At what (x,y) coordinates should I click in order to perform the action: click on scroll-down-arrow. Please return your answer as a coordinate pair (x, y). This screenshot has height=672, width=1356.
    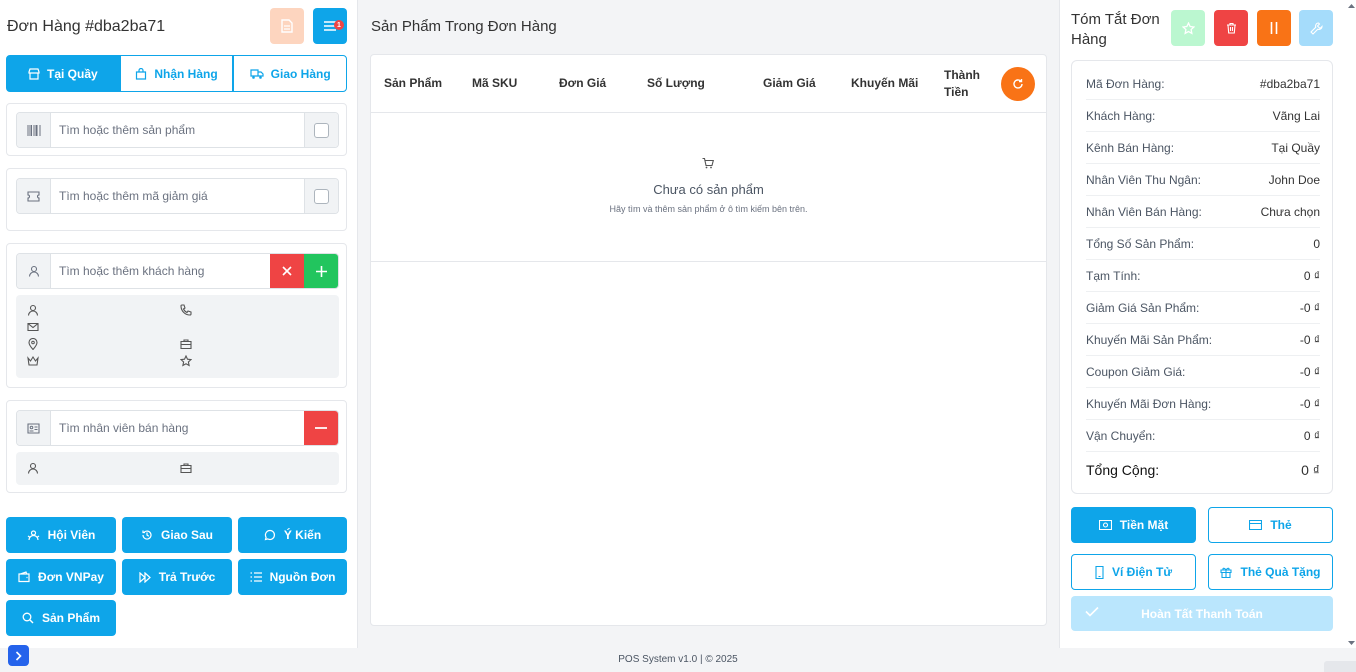
    Looking at the image, I should click on (1351, 643).